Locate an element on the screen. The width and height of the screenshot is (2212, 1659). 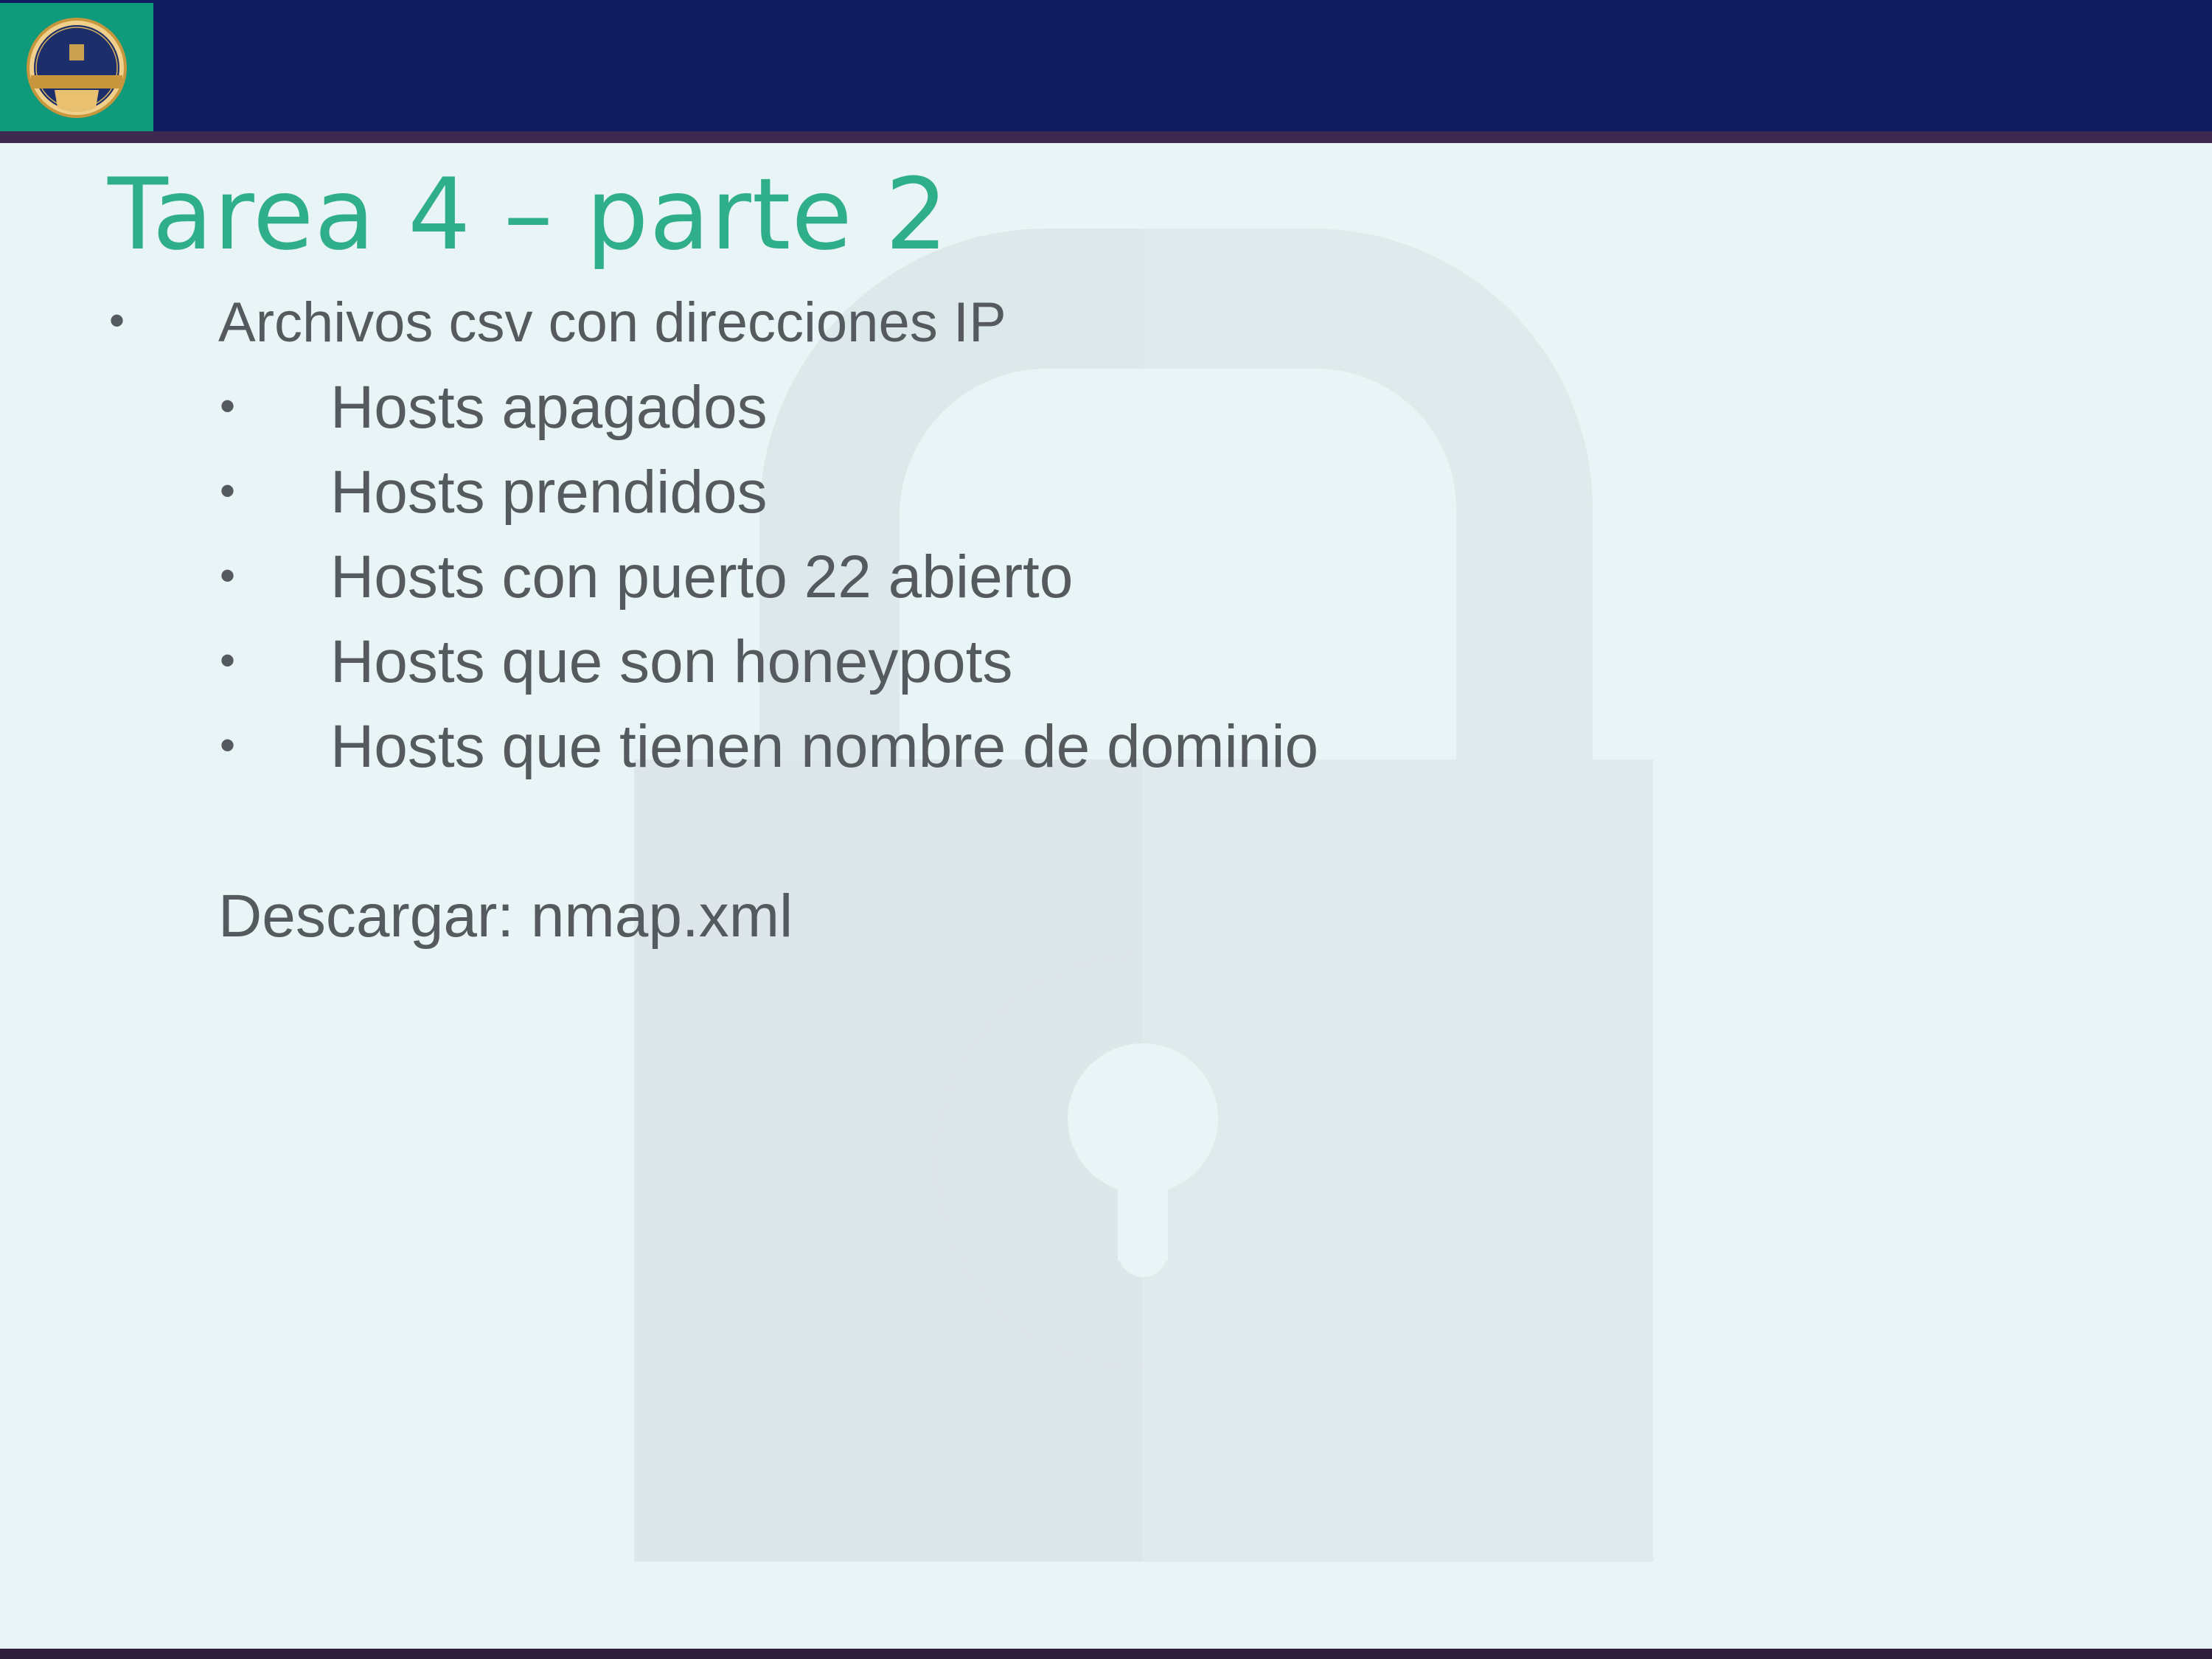
sub-bullet-item: Hosts que tienen nombre de dominio is located at coordinates (824, 746).